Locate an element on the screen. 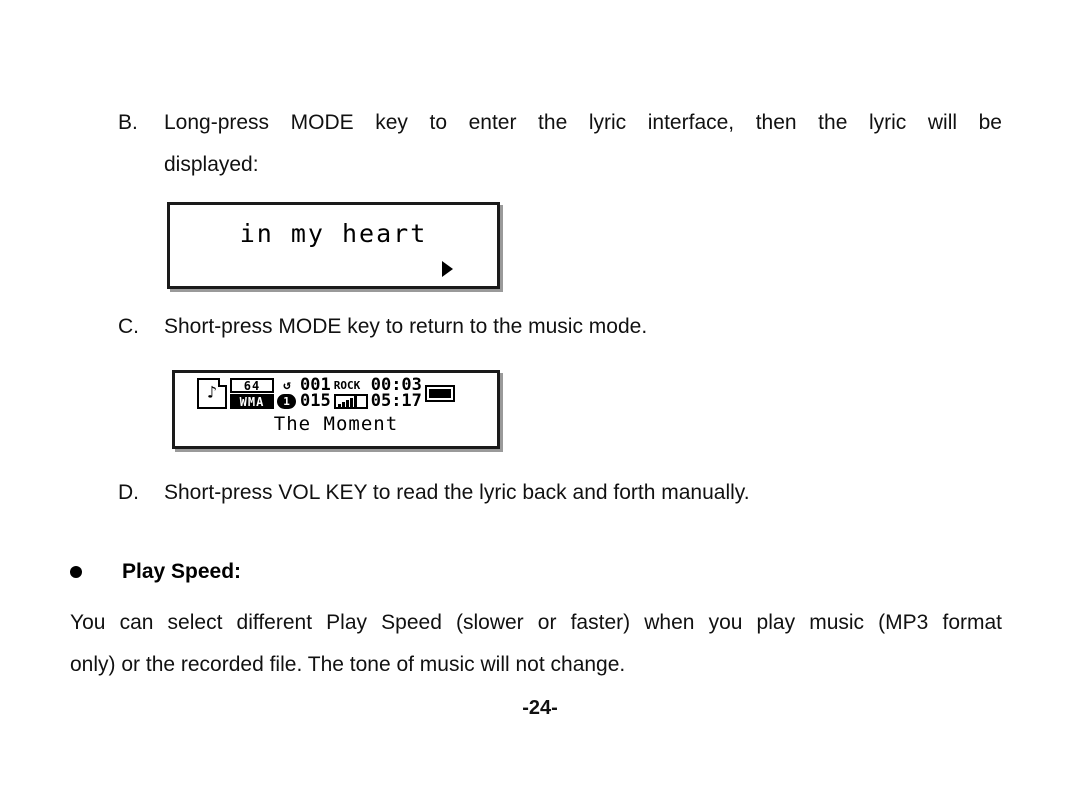 This screenshot has height=794, width=1080. bitrate-badge: 64 is located at coordinates (252, 385).